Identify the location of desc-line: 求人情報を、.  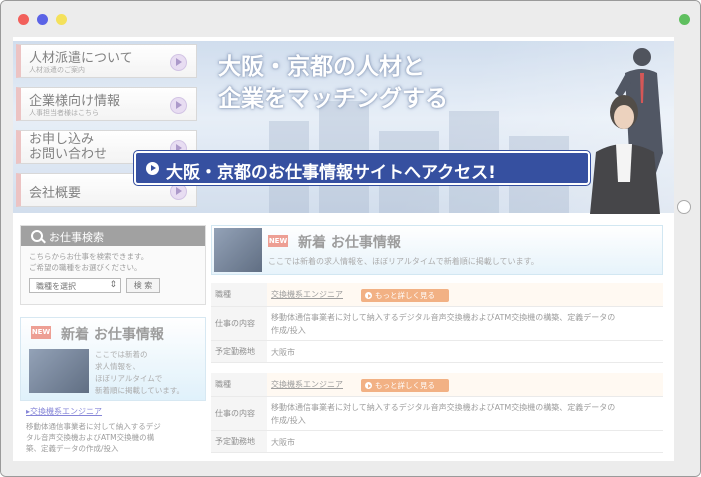
(117, 366).